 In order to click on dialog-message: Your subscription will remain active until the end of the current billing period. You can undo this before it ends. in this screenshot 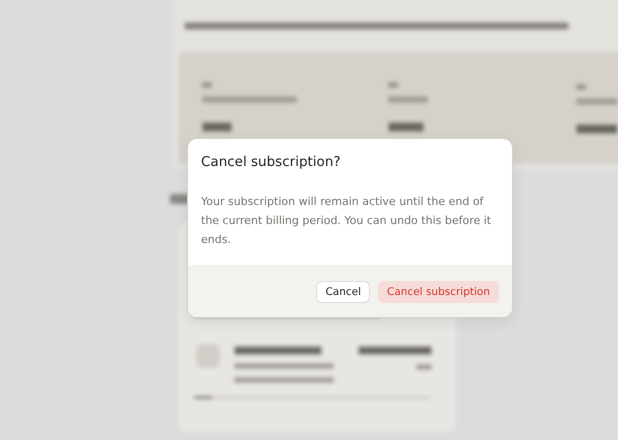, I will do `click(346, 221)`.